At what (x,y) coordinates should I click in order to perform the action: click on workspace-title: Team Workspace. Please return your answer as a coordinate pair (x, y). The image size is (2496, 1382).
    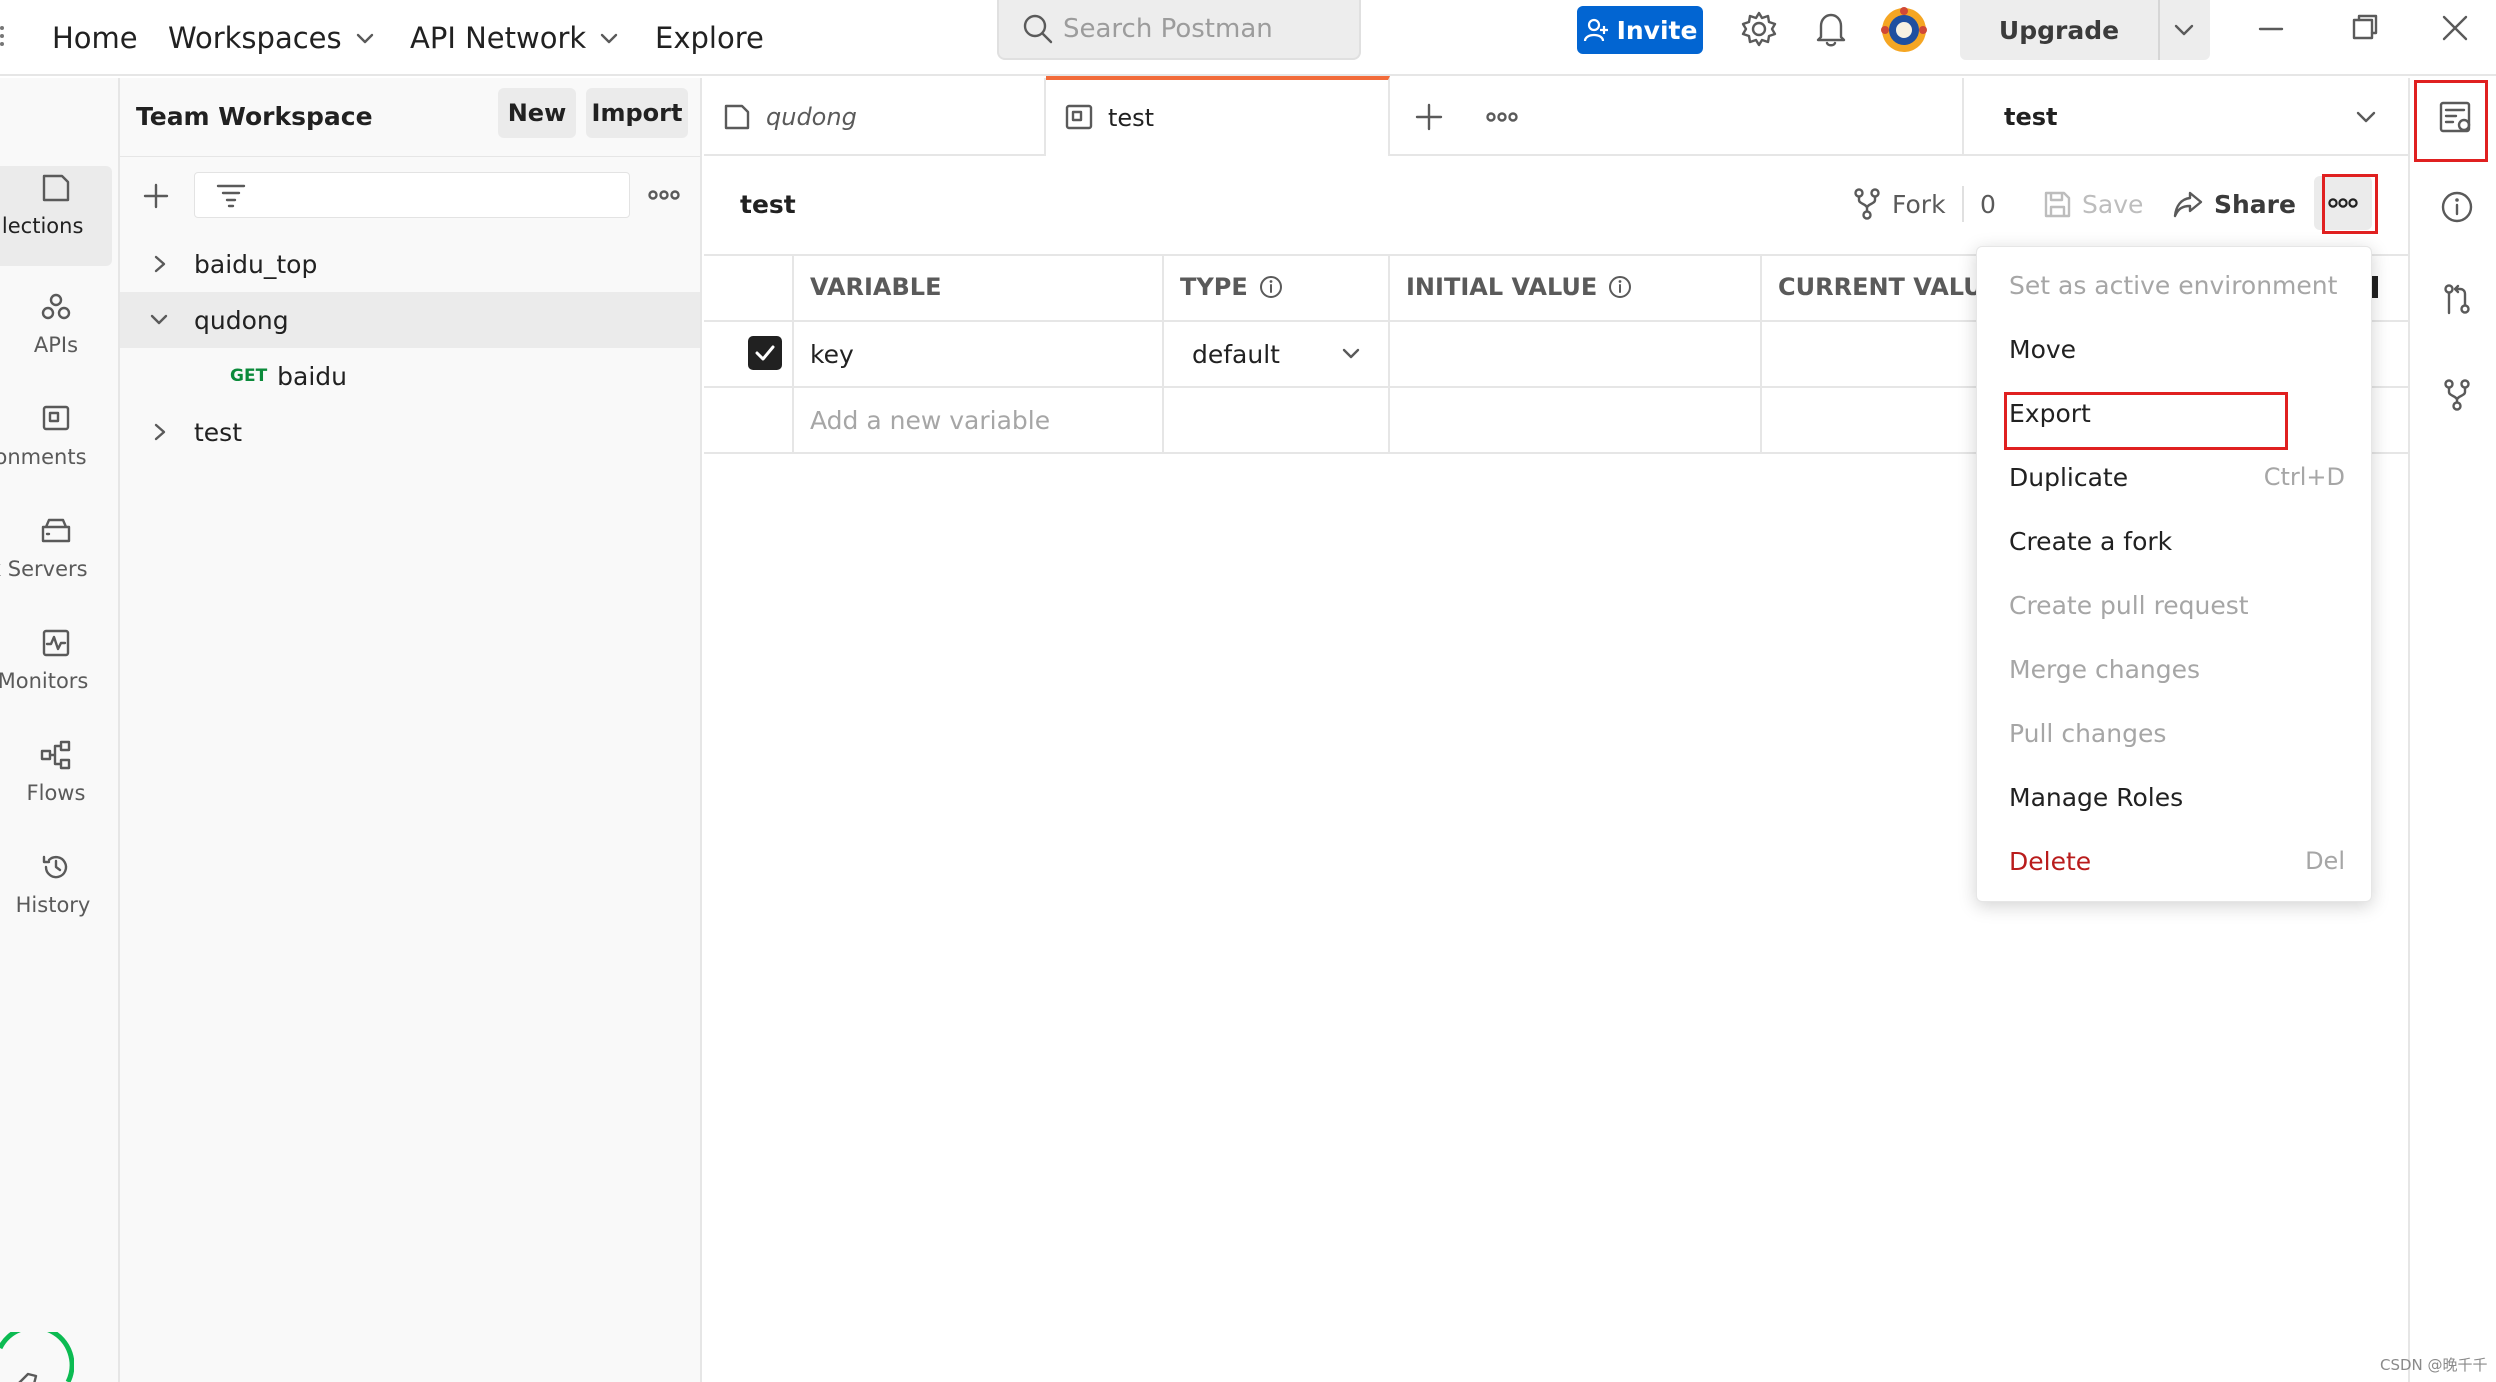
    Looking at the image, I should click on (254, 116).